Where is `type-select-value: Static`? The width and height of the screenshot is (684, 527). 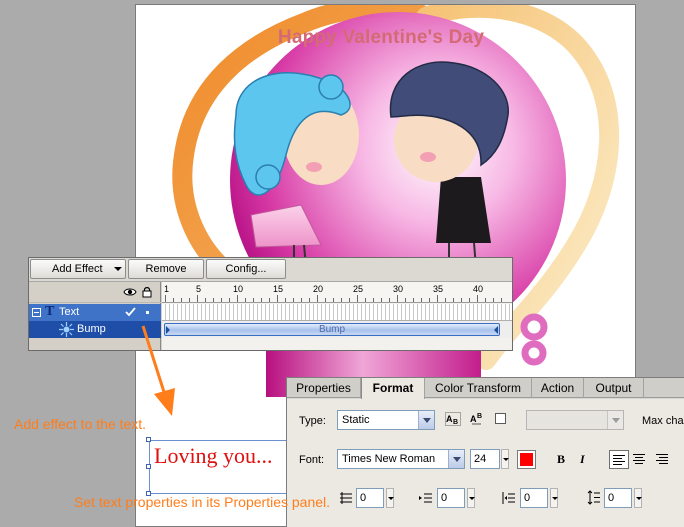 type-select-value: Static is located at coordinates (356, 420).